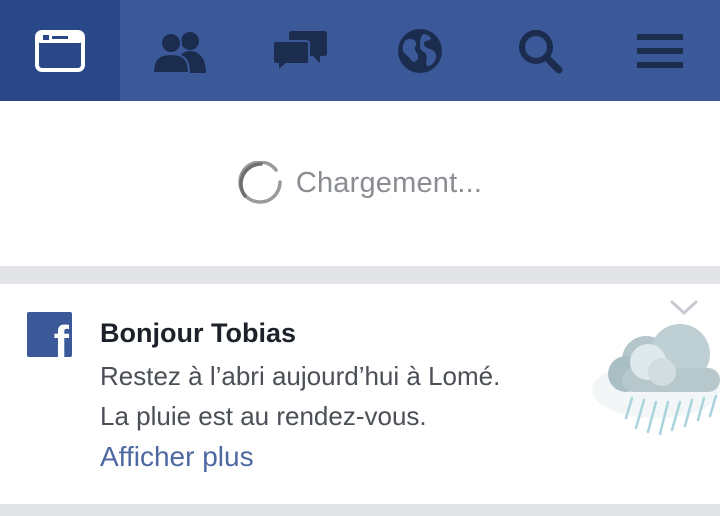 Image resolution: width=720 pixels, height=516 pixels. What do you see at coordinates (263, 416) in the screenshot?
I see `weather-message-line2: La pluie est au rendez-vous.` at bounding box center [263, 416].